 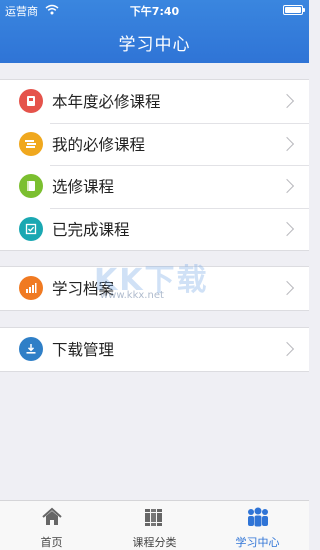 What do you see at coordinates (83, 350) in the screenshot?
I see `menu-item-label: 下载管理` at bounding box center [83, 350].